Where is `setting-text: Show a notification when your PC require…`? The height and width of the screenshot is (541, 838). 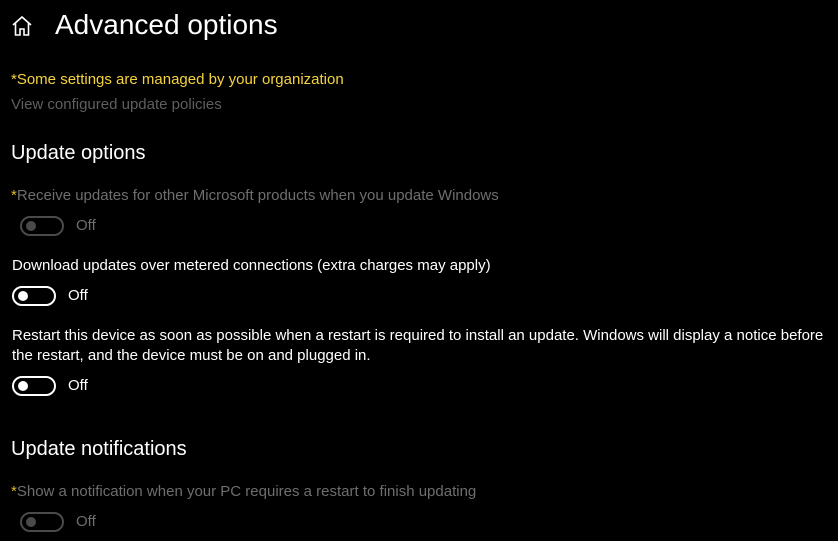 setting-text: Show a notification when your PC require… is located at coordinates (246, 491).